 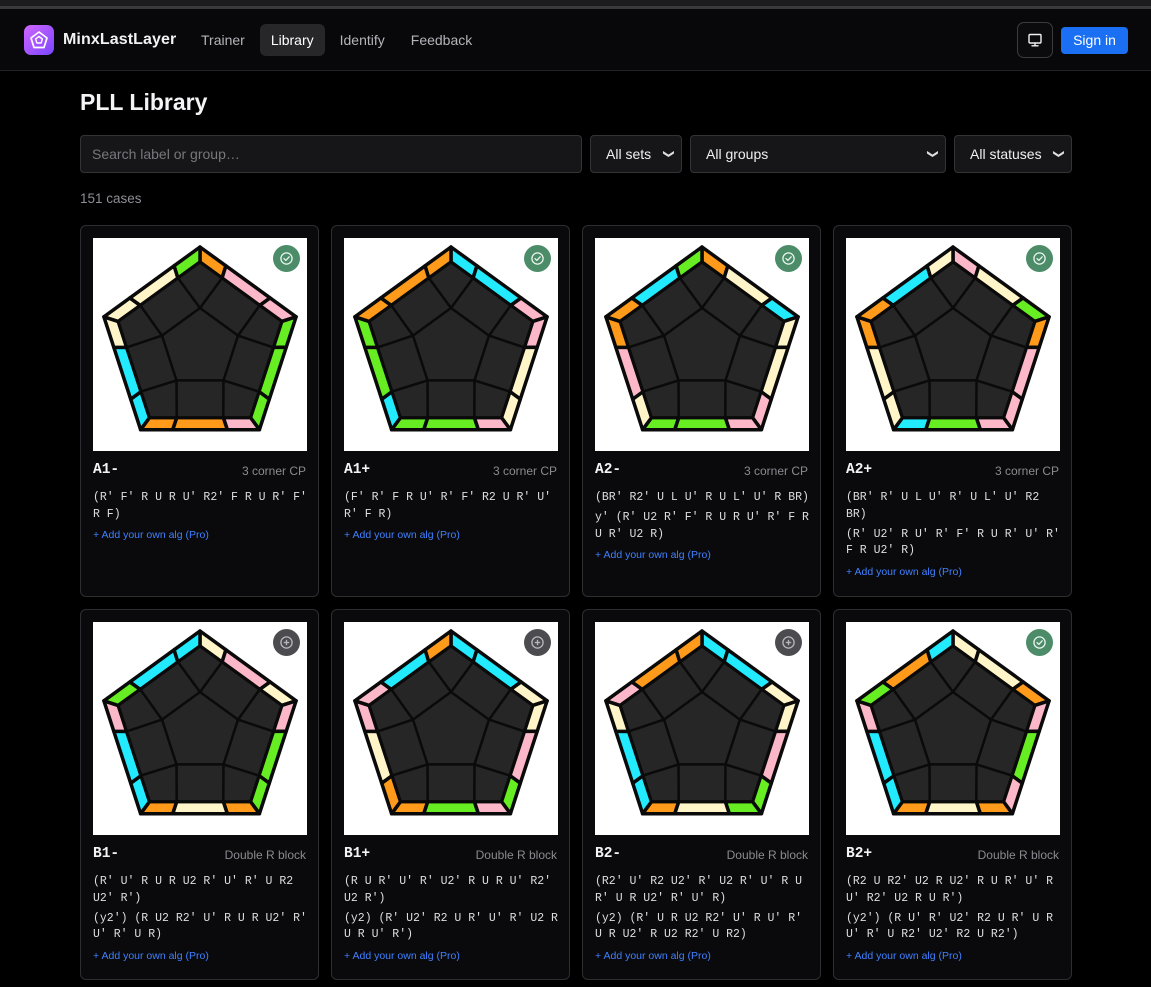 I want to click on algorithm-text: (R' F' R U R U' R2' F R U R' F' R F), so click(x=203, y=506).